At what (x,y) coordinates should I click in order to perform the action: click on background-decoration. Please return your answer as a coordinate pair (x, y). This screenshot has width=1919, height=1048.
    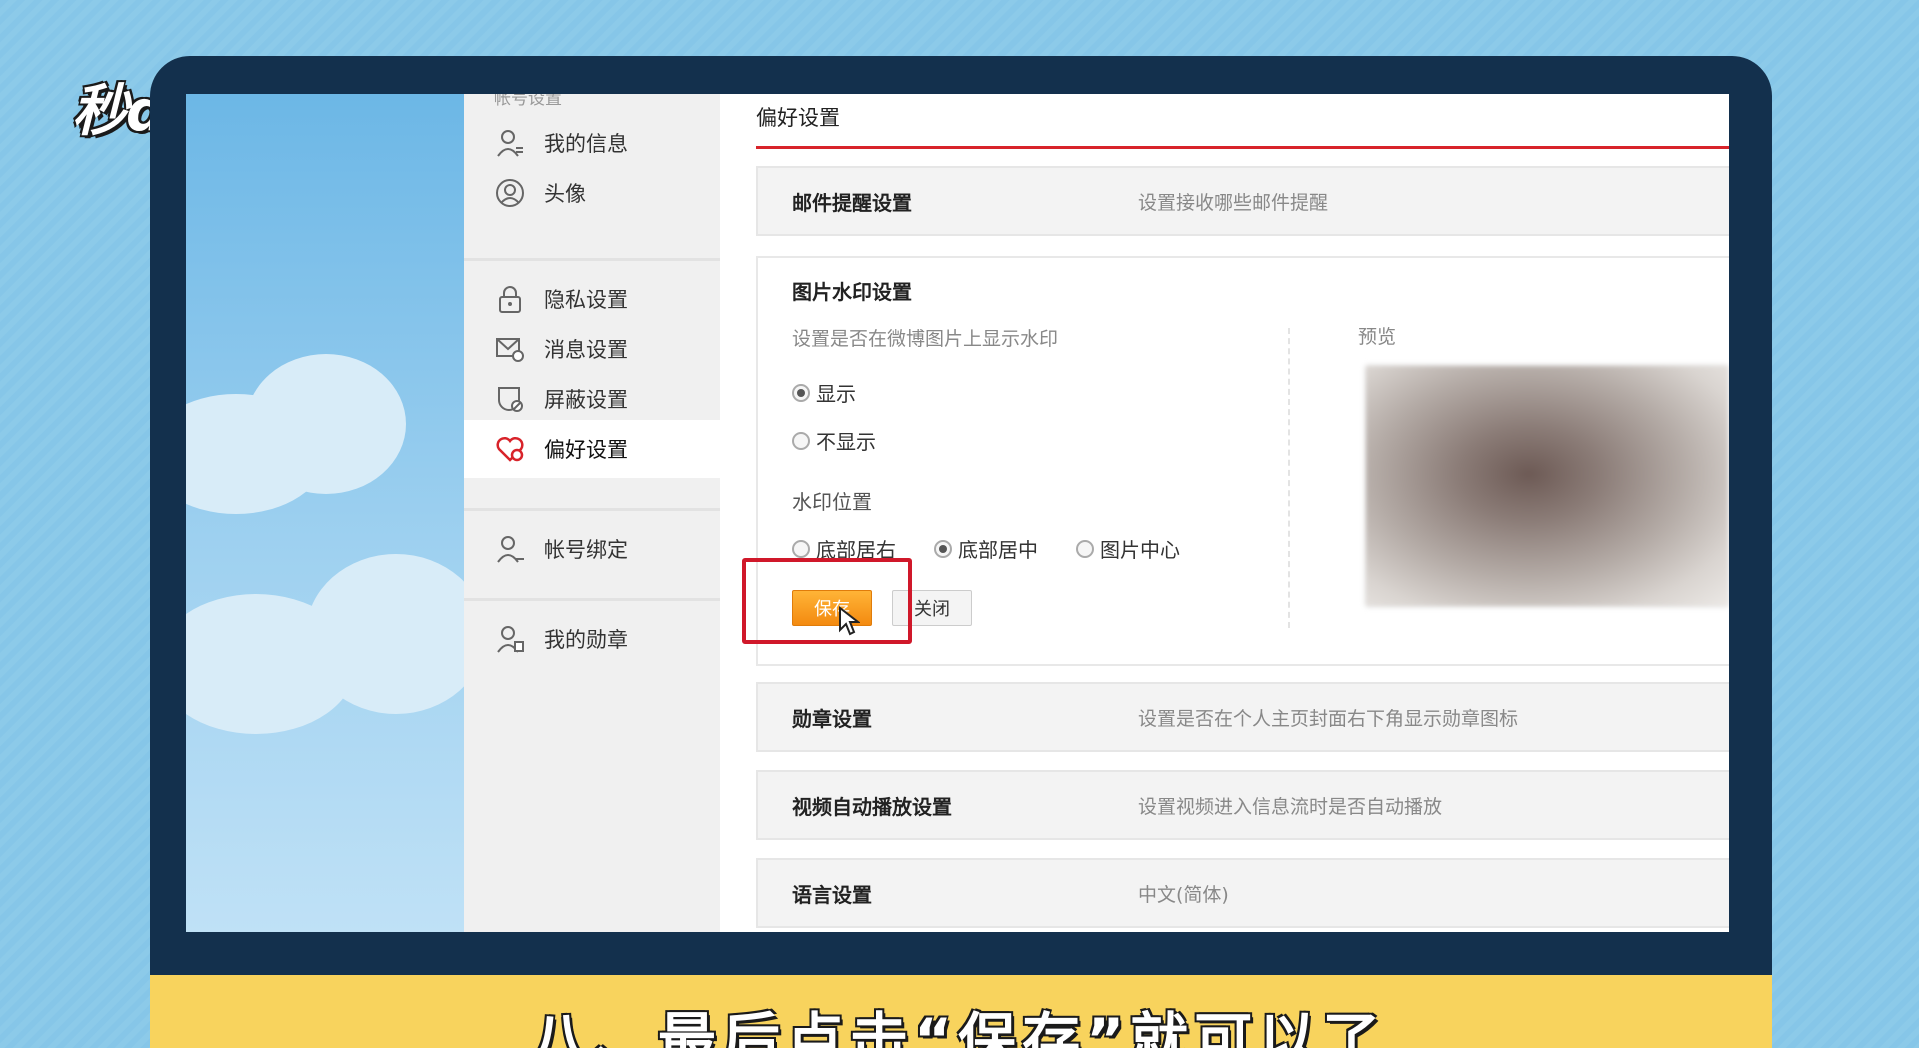
    Looking at the image, I should click on (325, 513).